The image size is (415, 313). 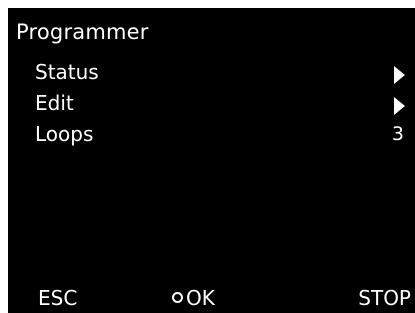 I want to click on menu-item-label: Edit, so click(x=54, y=103).